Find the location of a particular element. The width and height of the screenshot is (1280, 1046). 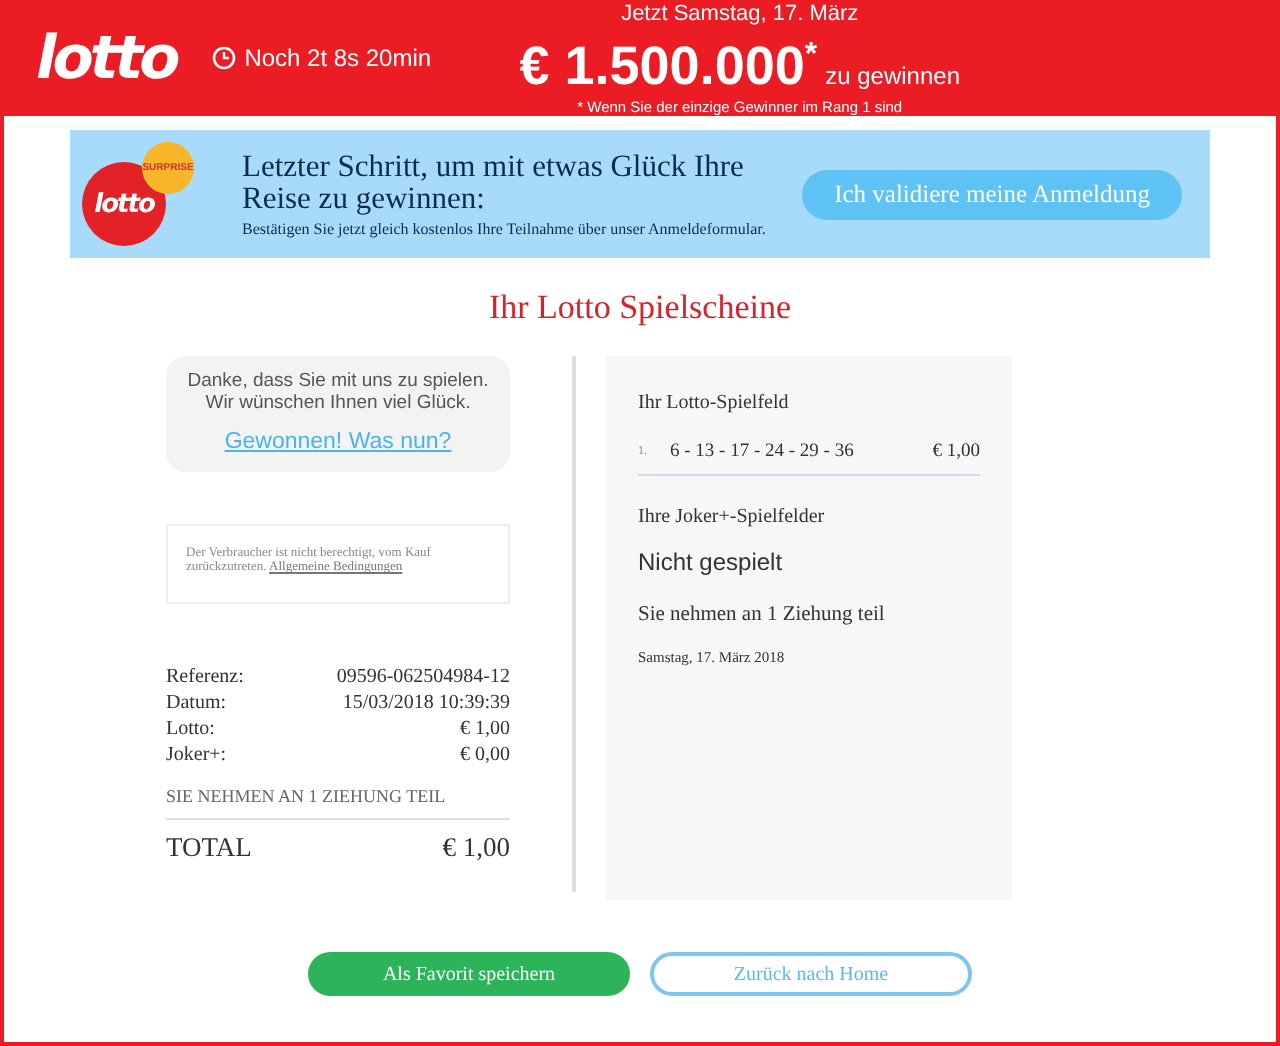

summary-value: € 1,00 is located at coordinates (485, 729).